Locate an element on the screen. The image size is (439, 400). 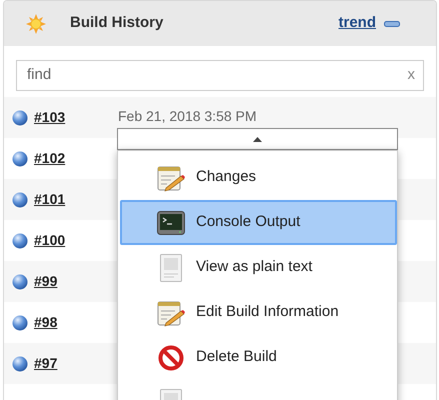
menu-item: Changes is located at coordinates (258, 177).